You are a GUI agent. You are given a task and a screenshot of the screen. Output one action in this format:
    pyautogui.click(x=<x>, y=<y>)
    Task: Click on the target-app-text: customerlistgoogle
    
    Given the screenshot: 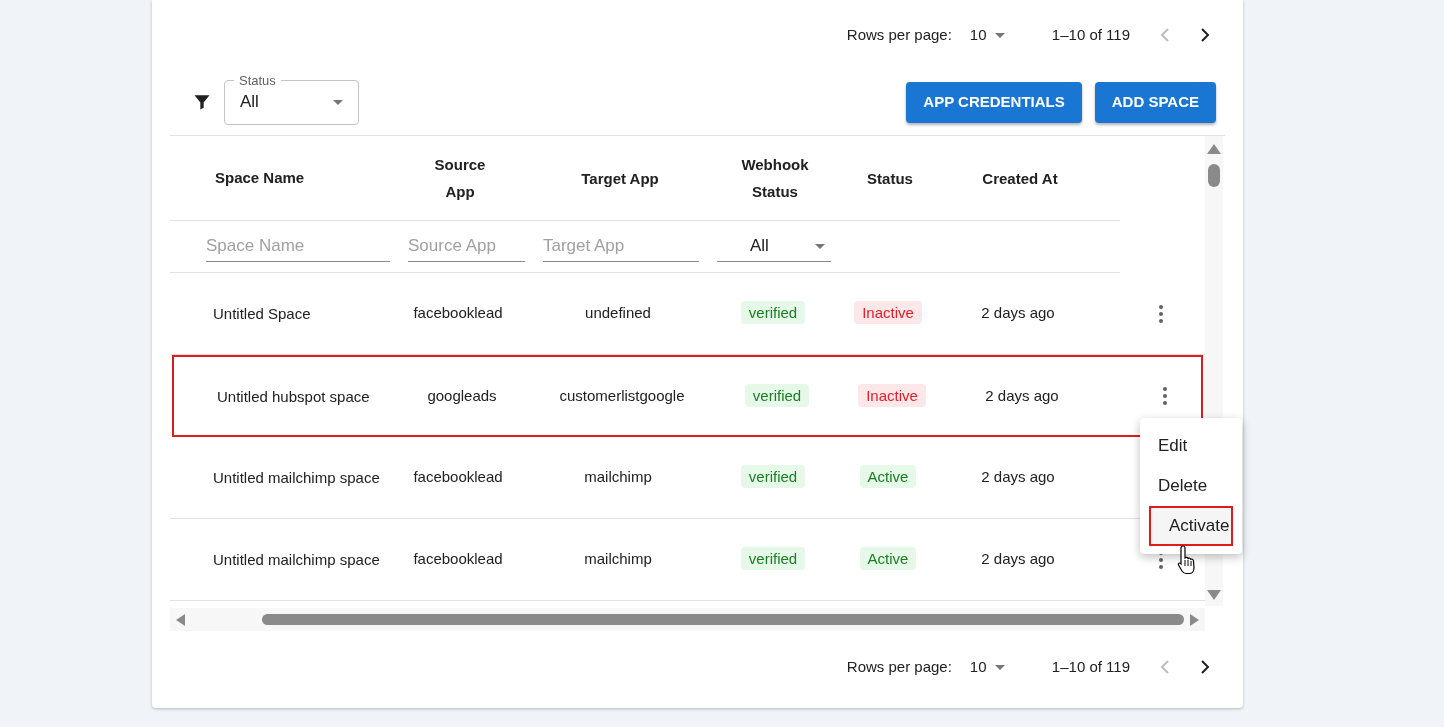 What is the action you would take?
    pyautogui.click(x=622, y=395)
    